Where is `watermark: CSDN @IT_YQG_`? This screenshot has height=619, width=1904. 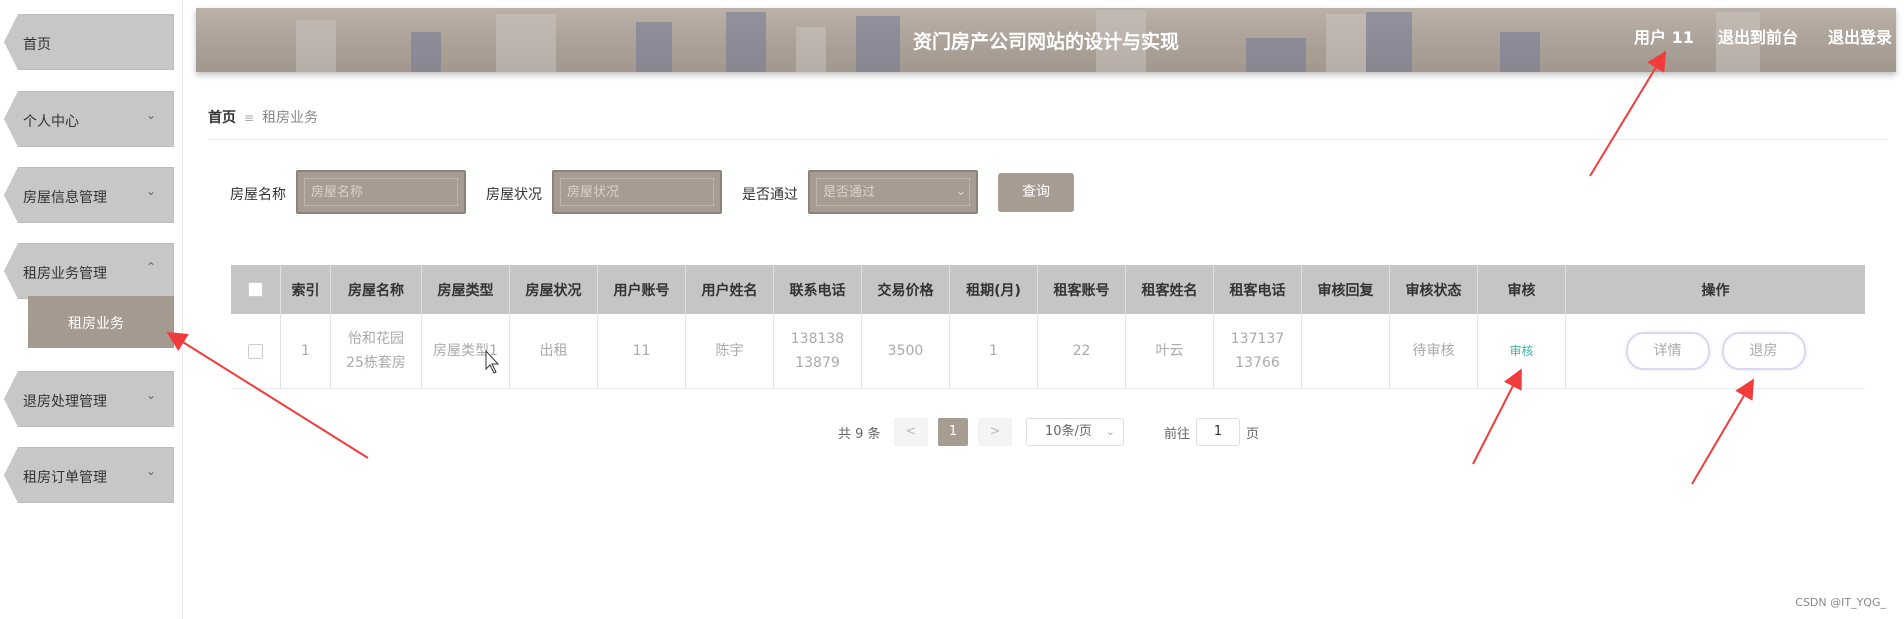 watermark: CSDN @IT_YQG_ is located at coordinates (1840, 602).